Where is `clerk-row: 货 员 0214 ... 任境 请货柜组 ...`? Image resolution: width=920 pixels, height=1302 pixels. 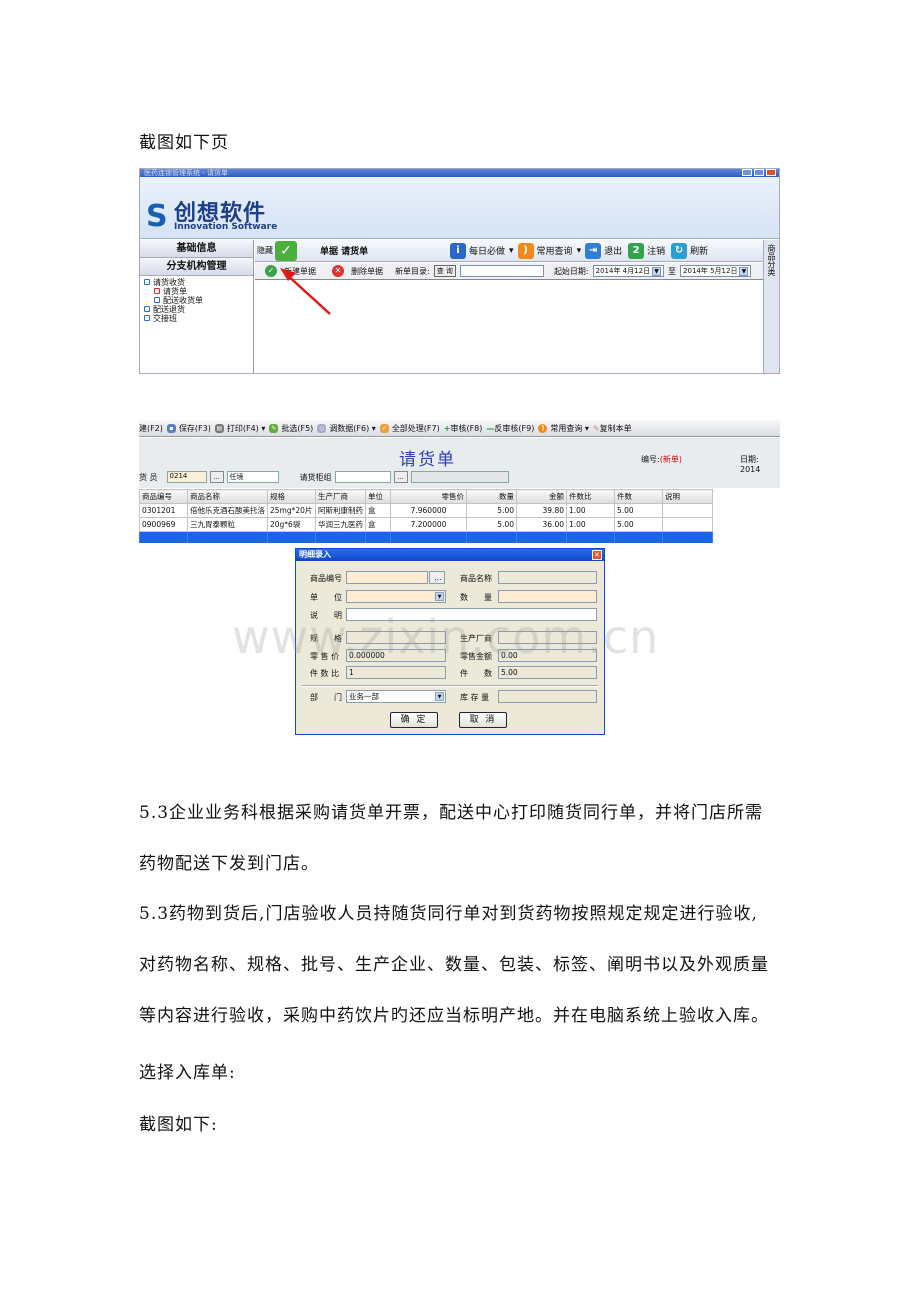
clerk-row: 货 员 0214 ... 任境 请货柜组 ... is located at coordinates (324, 477).